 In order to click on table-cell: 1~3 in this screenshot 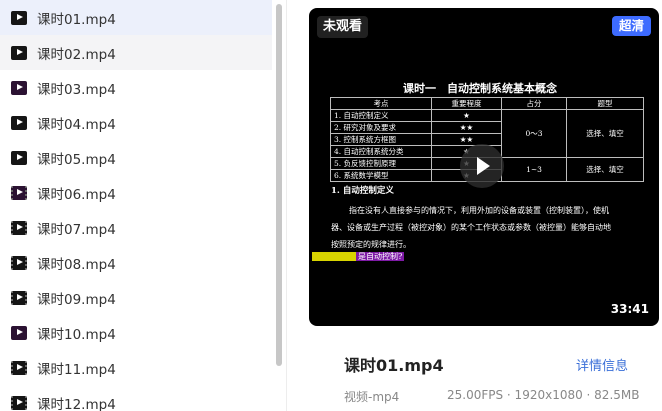, I will do `click(534, 169)`.